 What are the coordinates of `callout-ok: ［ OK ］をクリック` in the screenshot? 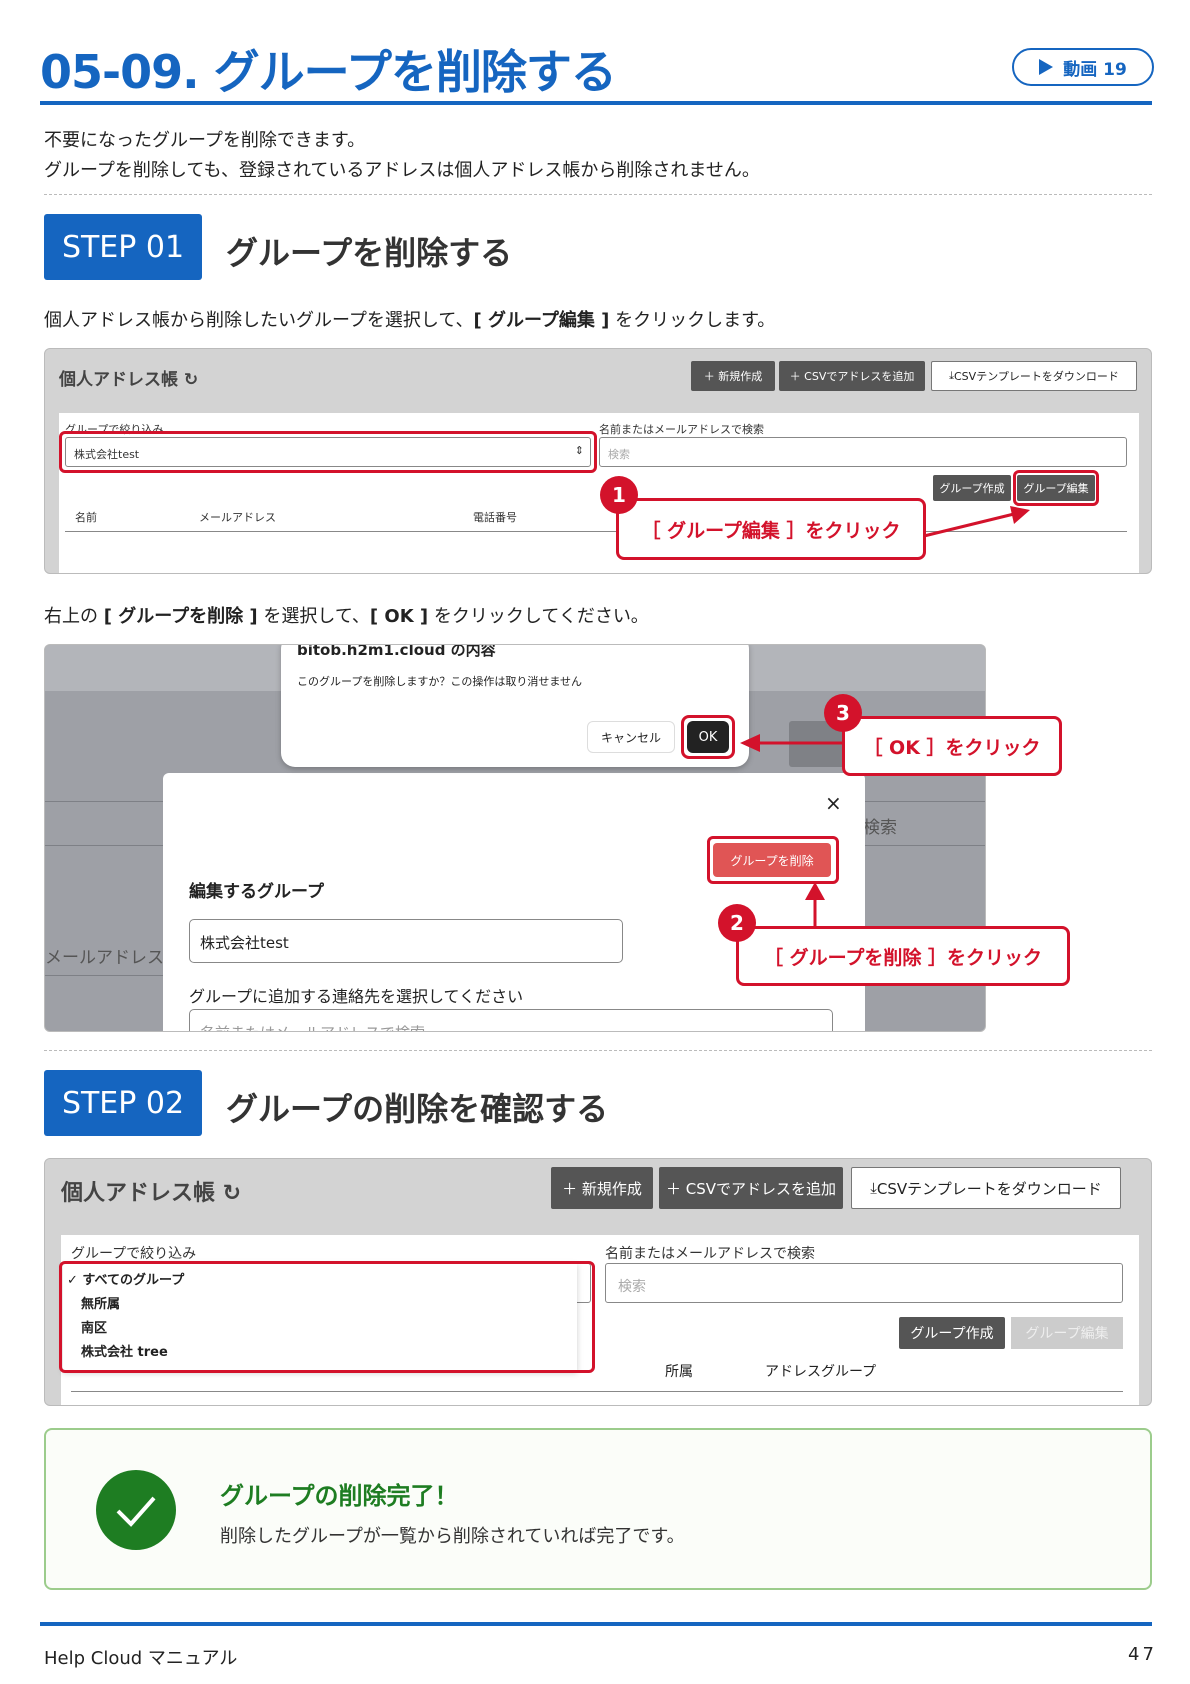 It's located at (952, 746).